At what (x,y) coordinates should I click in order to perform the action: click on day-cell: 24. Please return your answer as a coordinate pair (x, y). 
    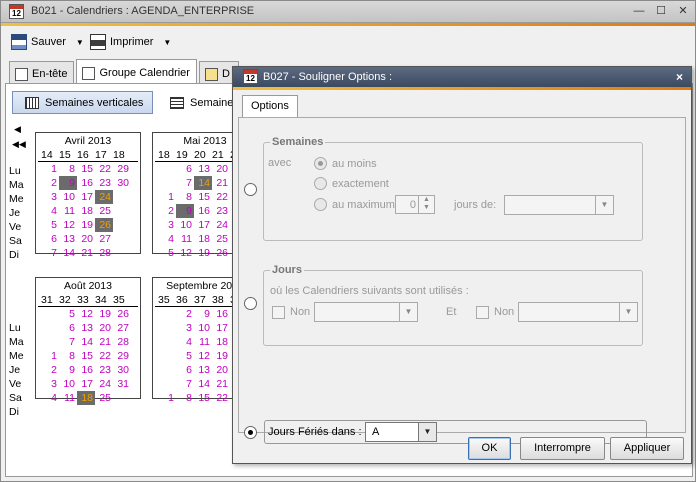
    Looking at the image, I should click on (221, 225).